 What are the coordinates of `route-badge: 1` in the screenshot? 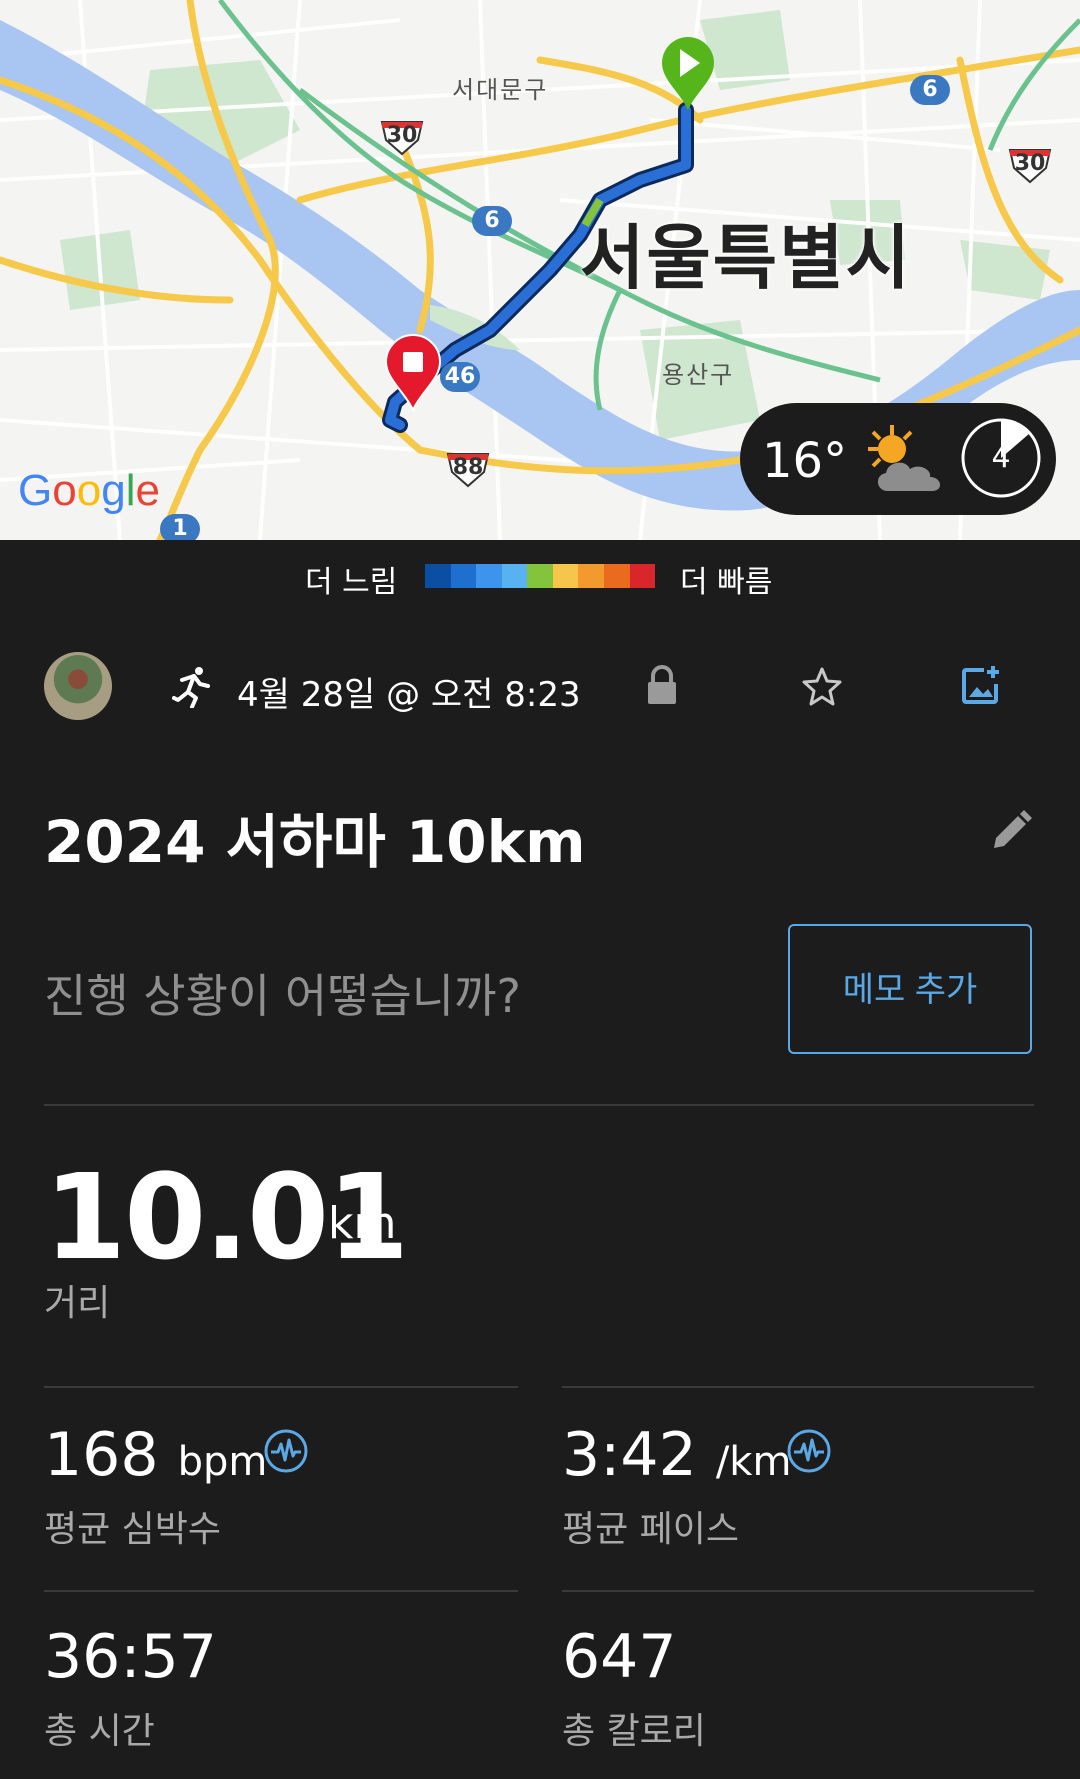 It's located at (180, 527).